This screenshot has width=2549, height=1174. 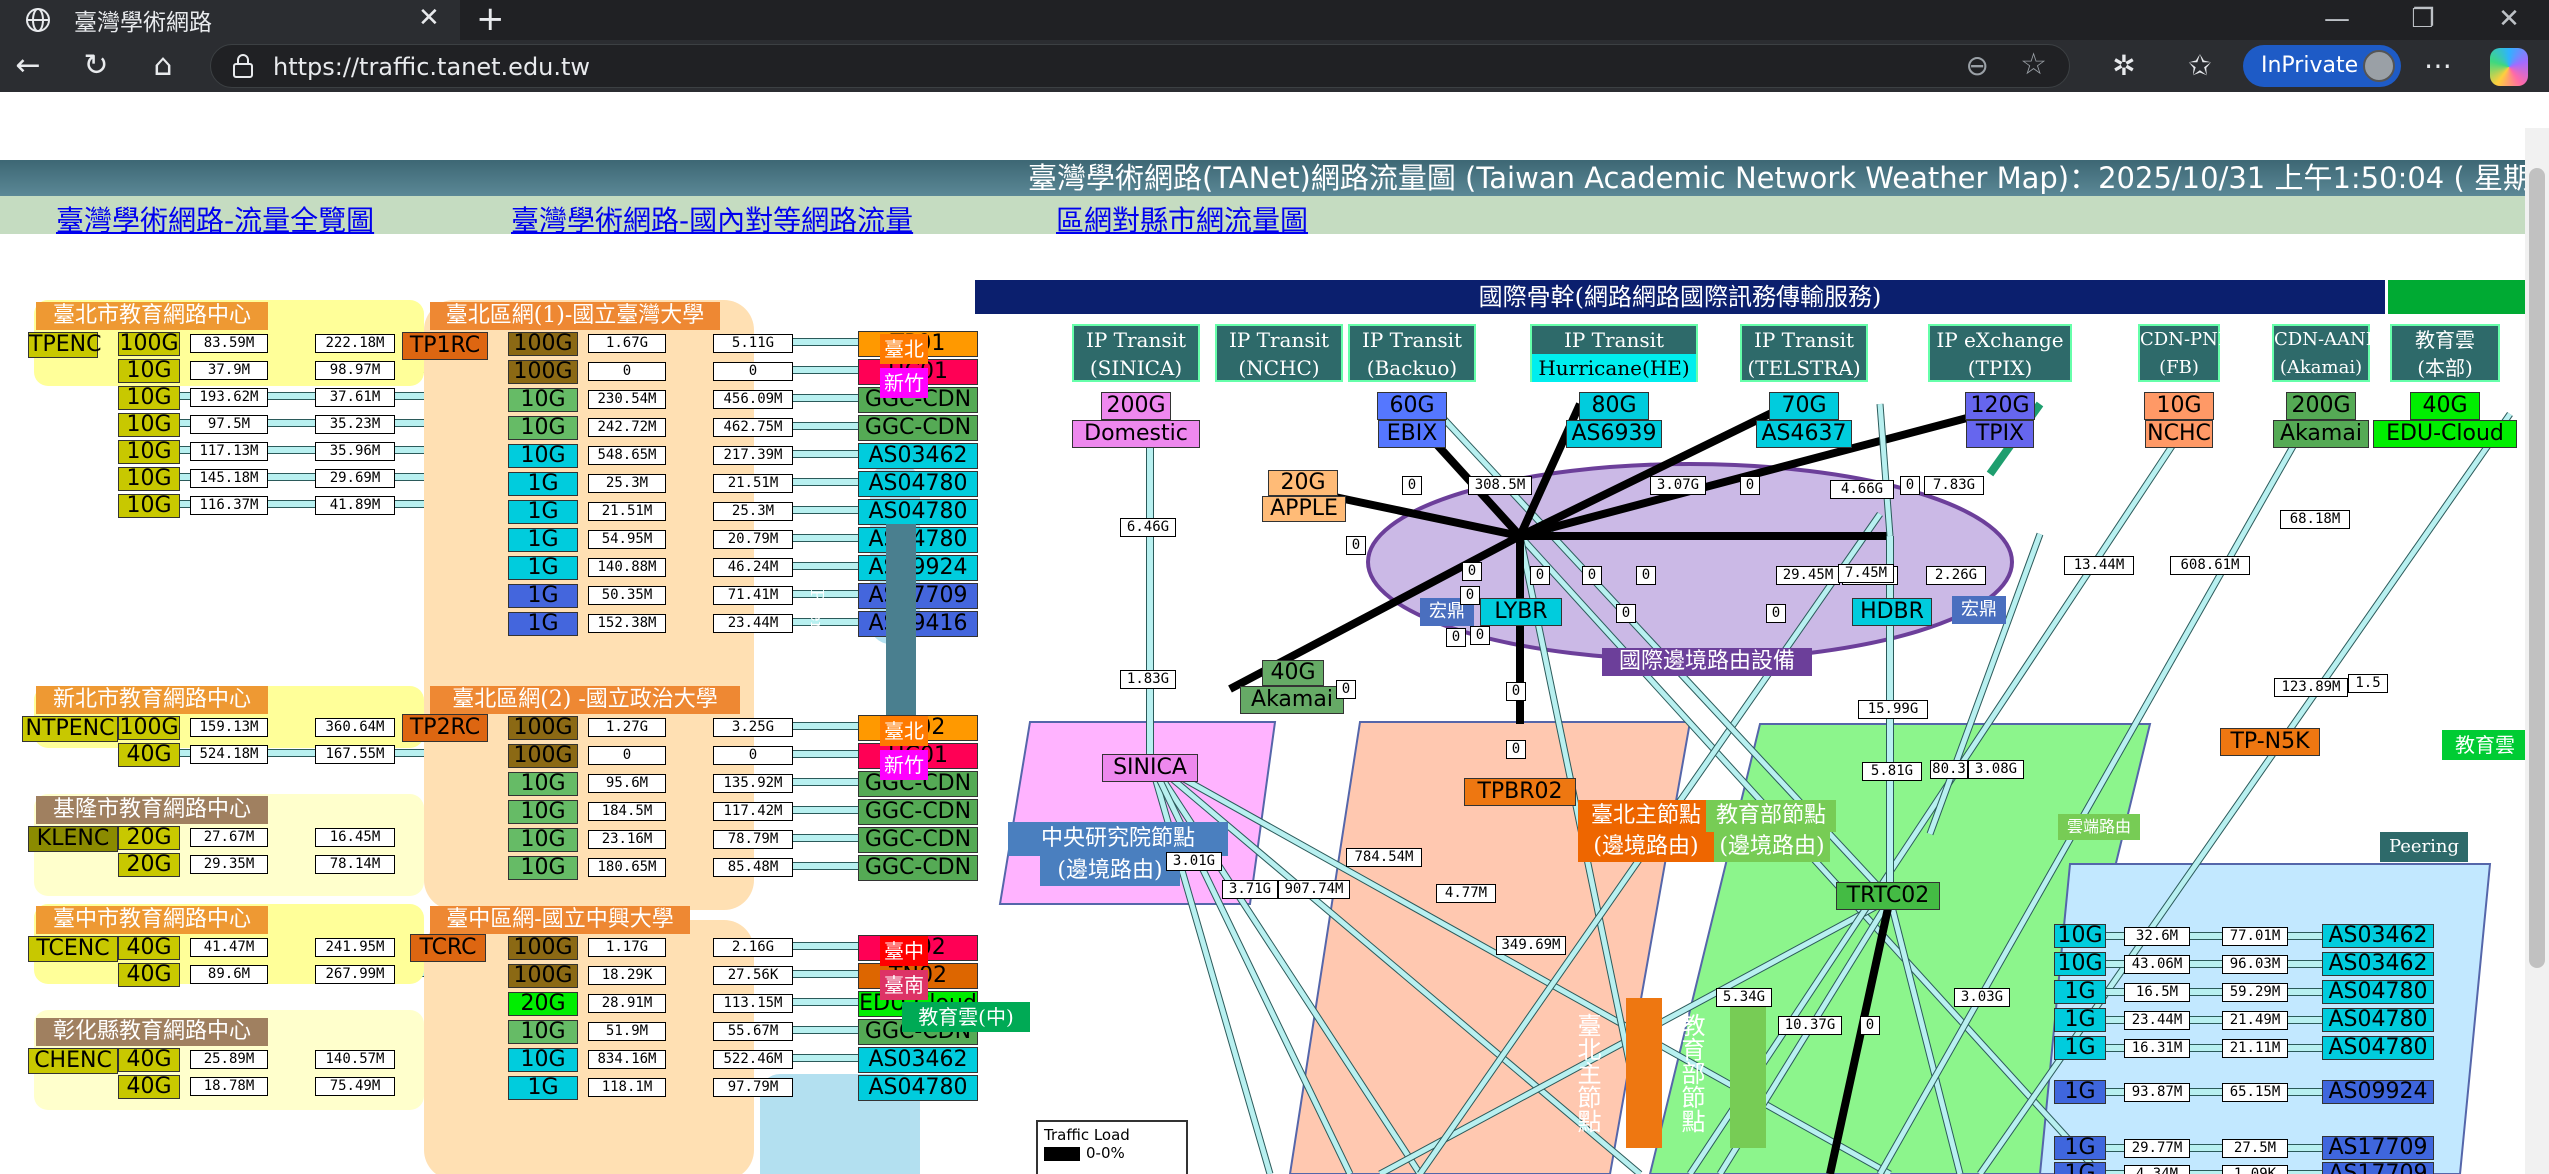 What do you see at coordinates (2000, 434) in the screenshot?
I see `transit-node-5: TPIX` at bounding box center [2000, 434].